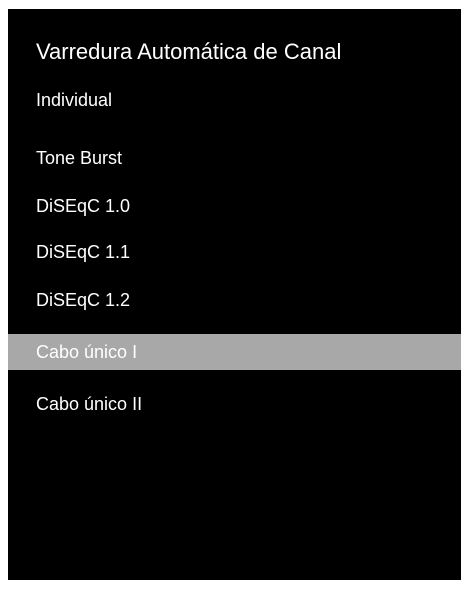  What do you see at coordinates (234, 252) in the screenshot?
I see `option-diseqc-1-1: DiSEqC 1.1` at bounding box center [234, 252].